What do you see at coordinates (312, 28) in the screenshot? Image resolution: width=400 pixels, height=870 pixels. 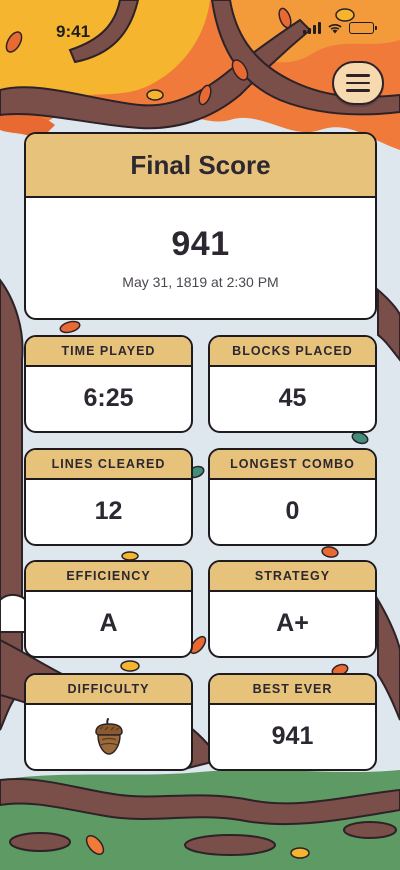 I see `cellular-signal-icon` at bounding box center [312, 28].